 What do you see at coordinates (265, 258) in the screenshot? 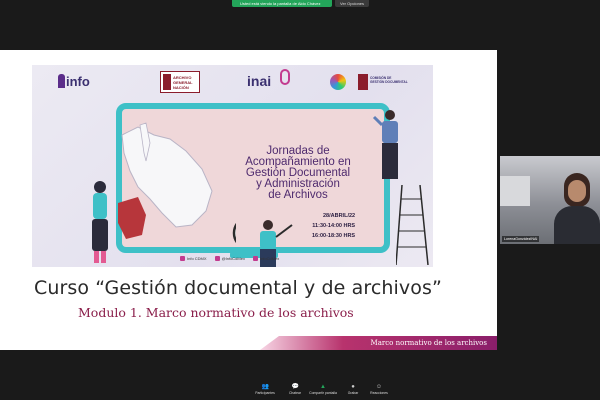
I see `social-instagram: InfoCdMex` at bounding box center [265, 258].